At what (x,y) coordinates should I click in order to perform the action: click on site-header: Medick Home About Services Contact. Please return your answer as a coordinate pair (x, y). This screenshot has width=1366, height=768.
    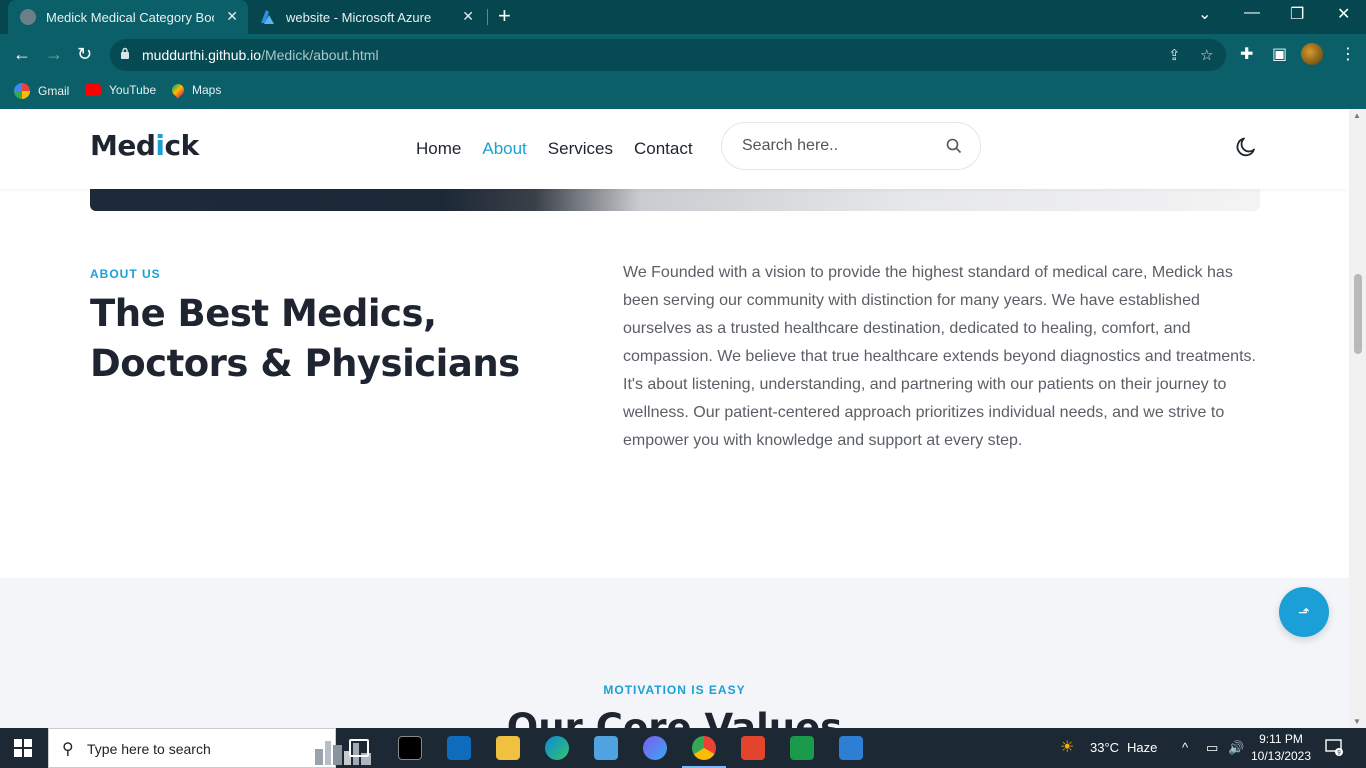
    Looking at the image, I should click on (674, 149).